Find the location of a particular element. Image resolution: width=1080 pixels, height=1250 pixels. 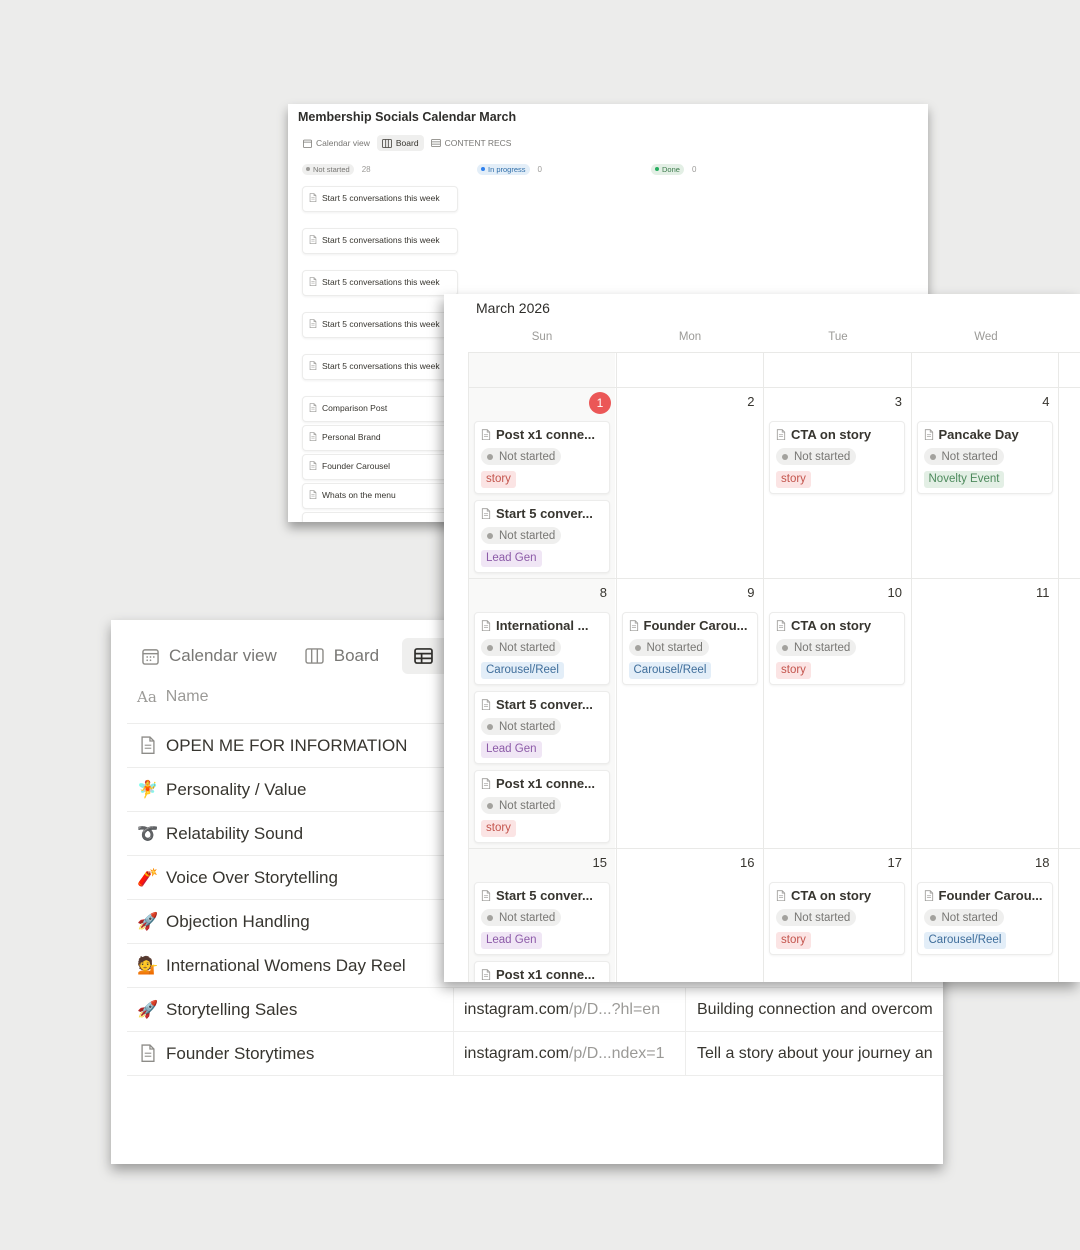

row-name: Founder Storytimes is located at coordinates (225, 1054).